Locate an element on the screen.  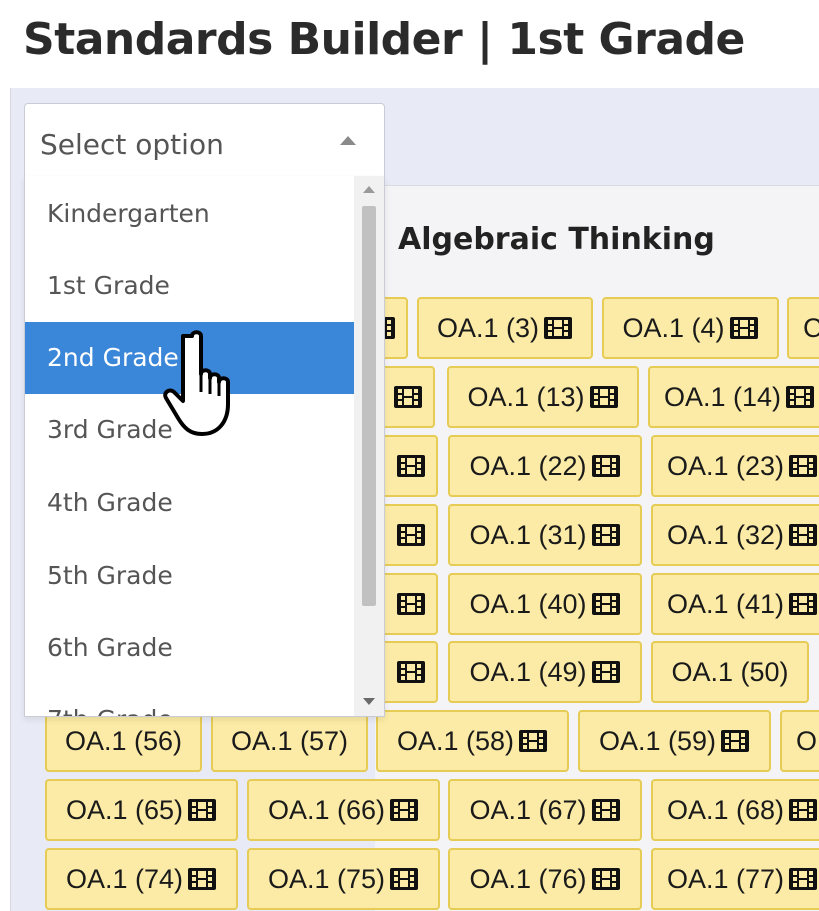
standard-chip: OA.1 (66) is located at coordinates (343, 810).